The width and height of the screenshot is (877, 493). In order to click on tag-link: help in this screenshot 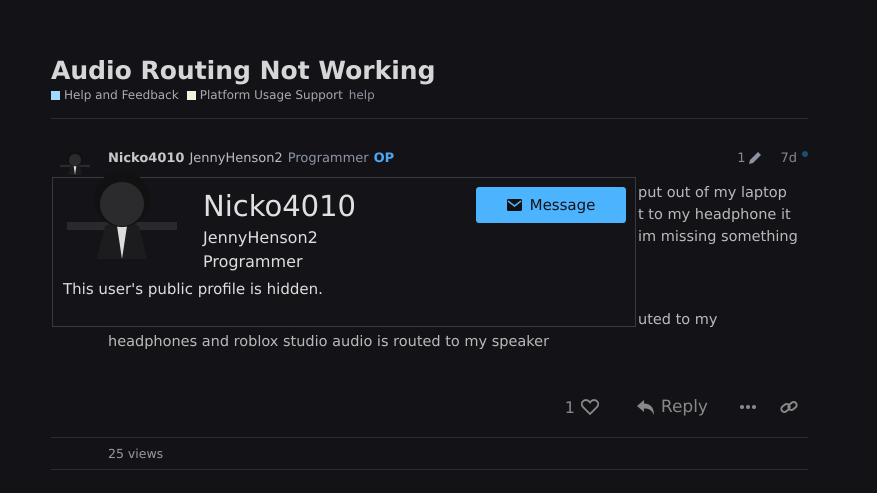, I will do `click(361, 95)`.